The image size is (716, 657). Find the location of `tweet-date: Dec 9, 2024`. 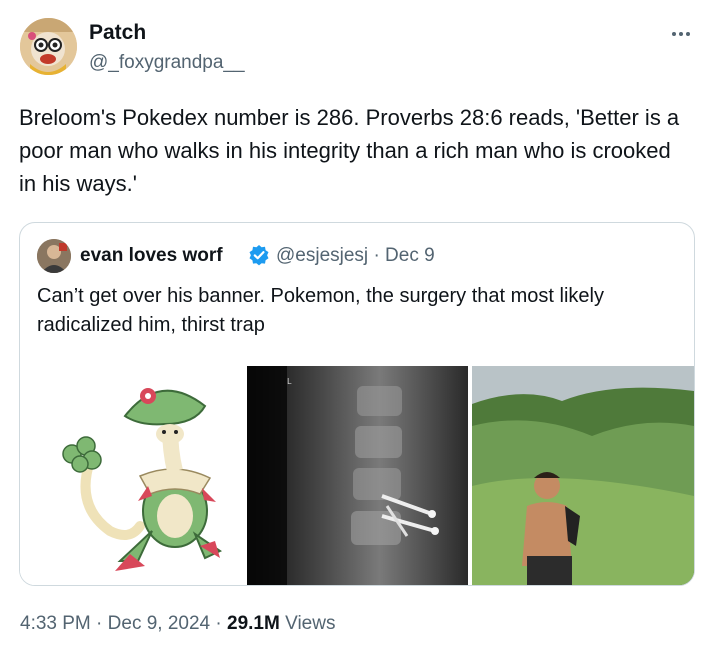

tweet-date: Dec 9, 2024 is located at coordinates (159, 623).